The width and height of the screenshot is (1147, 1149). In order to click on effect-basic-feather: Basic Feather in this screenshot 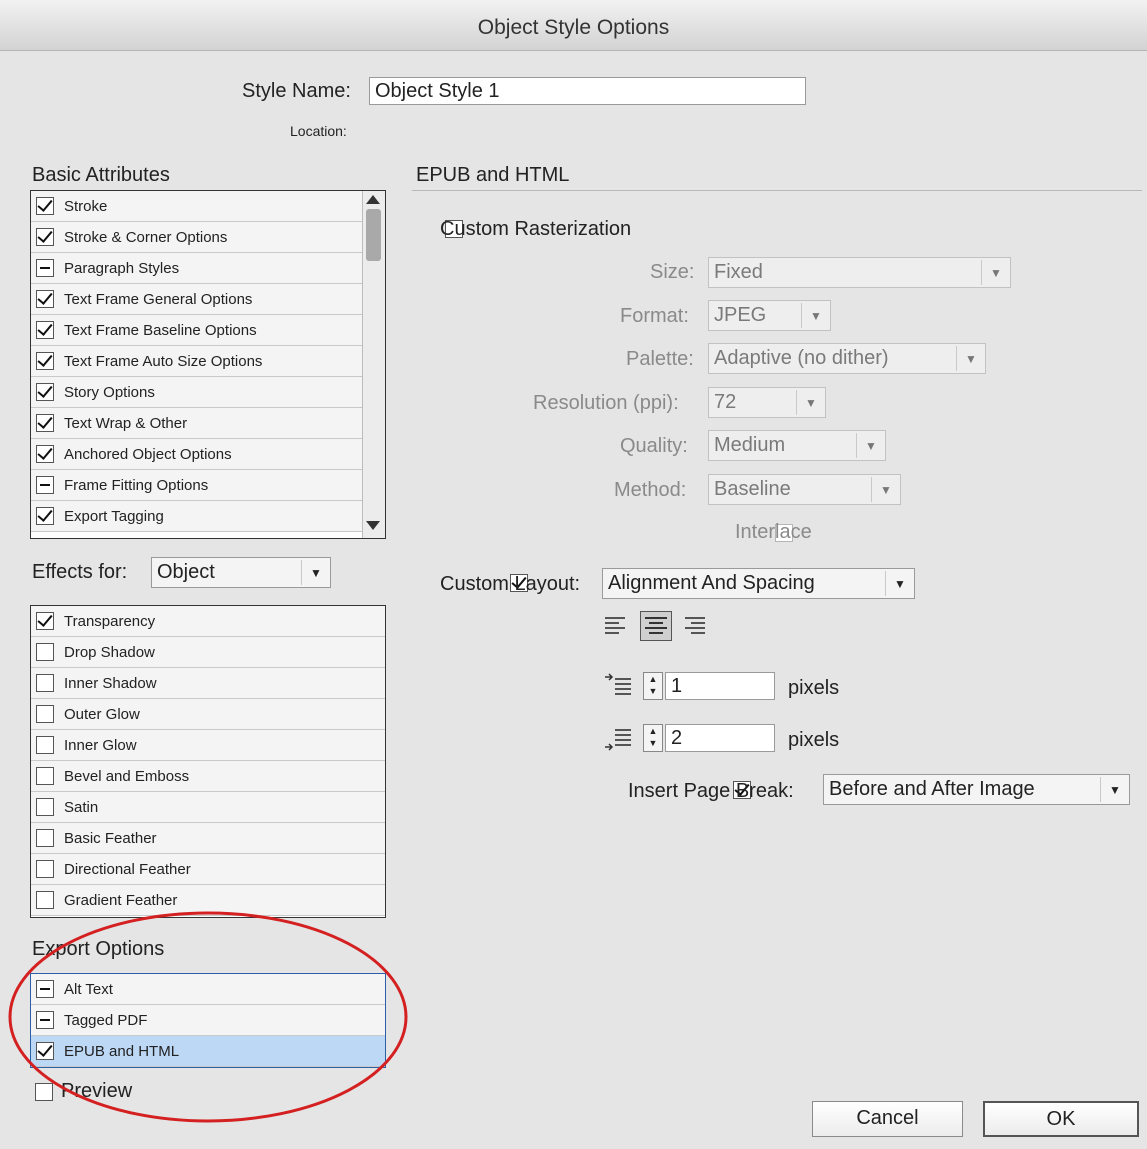, I will do `click(208, 838)`.